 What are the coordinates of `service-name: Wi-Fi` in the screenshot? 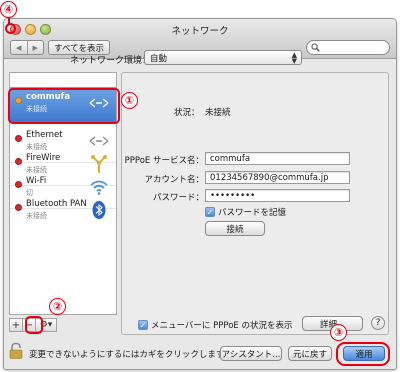 It's located at (36, 181).